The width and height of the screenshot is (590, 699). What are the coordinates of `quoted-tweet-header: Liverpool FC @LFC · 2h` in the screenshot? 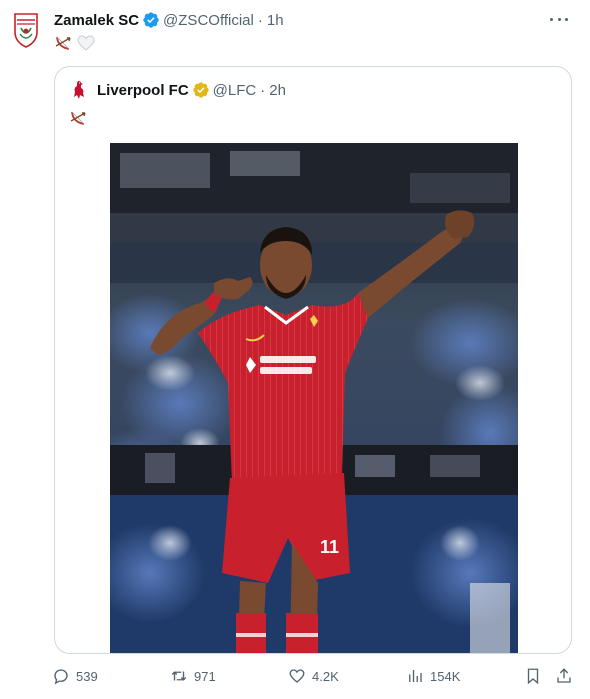 It's located at (177, 90).